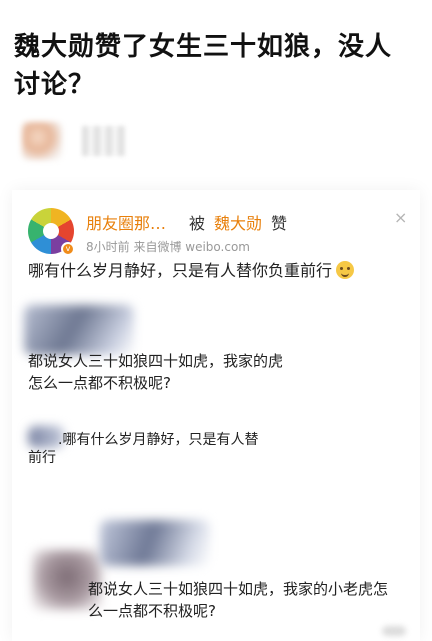 The image size is (432, 641). Describe the element at coordinates (158, 440) in the screenshot. I see `comment-quote-2-line1: .哪有什么岁月静好，只是有人替` at that location.